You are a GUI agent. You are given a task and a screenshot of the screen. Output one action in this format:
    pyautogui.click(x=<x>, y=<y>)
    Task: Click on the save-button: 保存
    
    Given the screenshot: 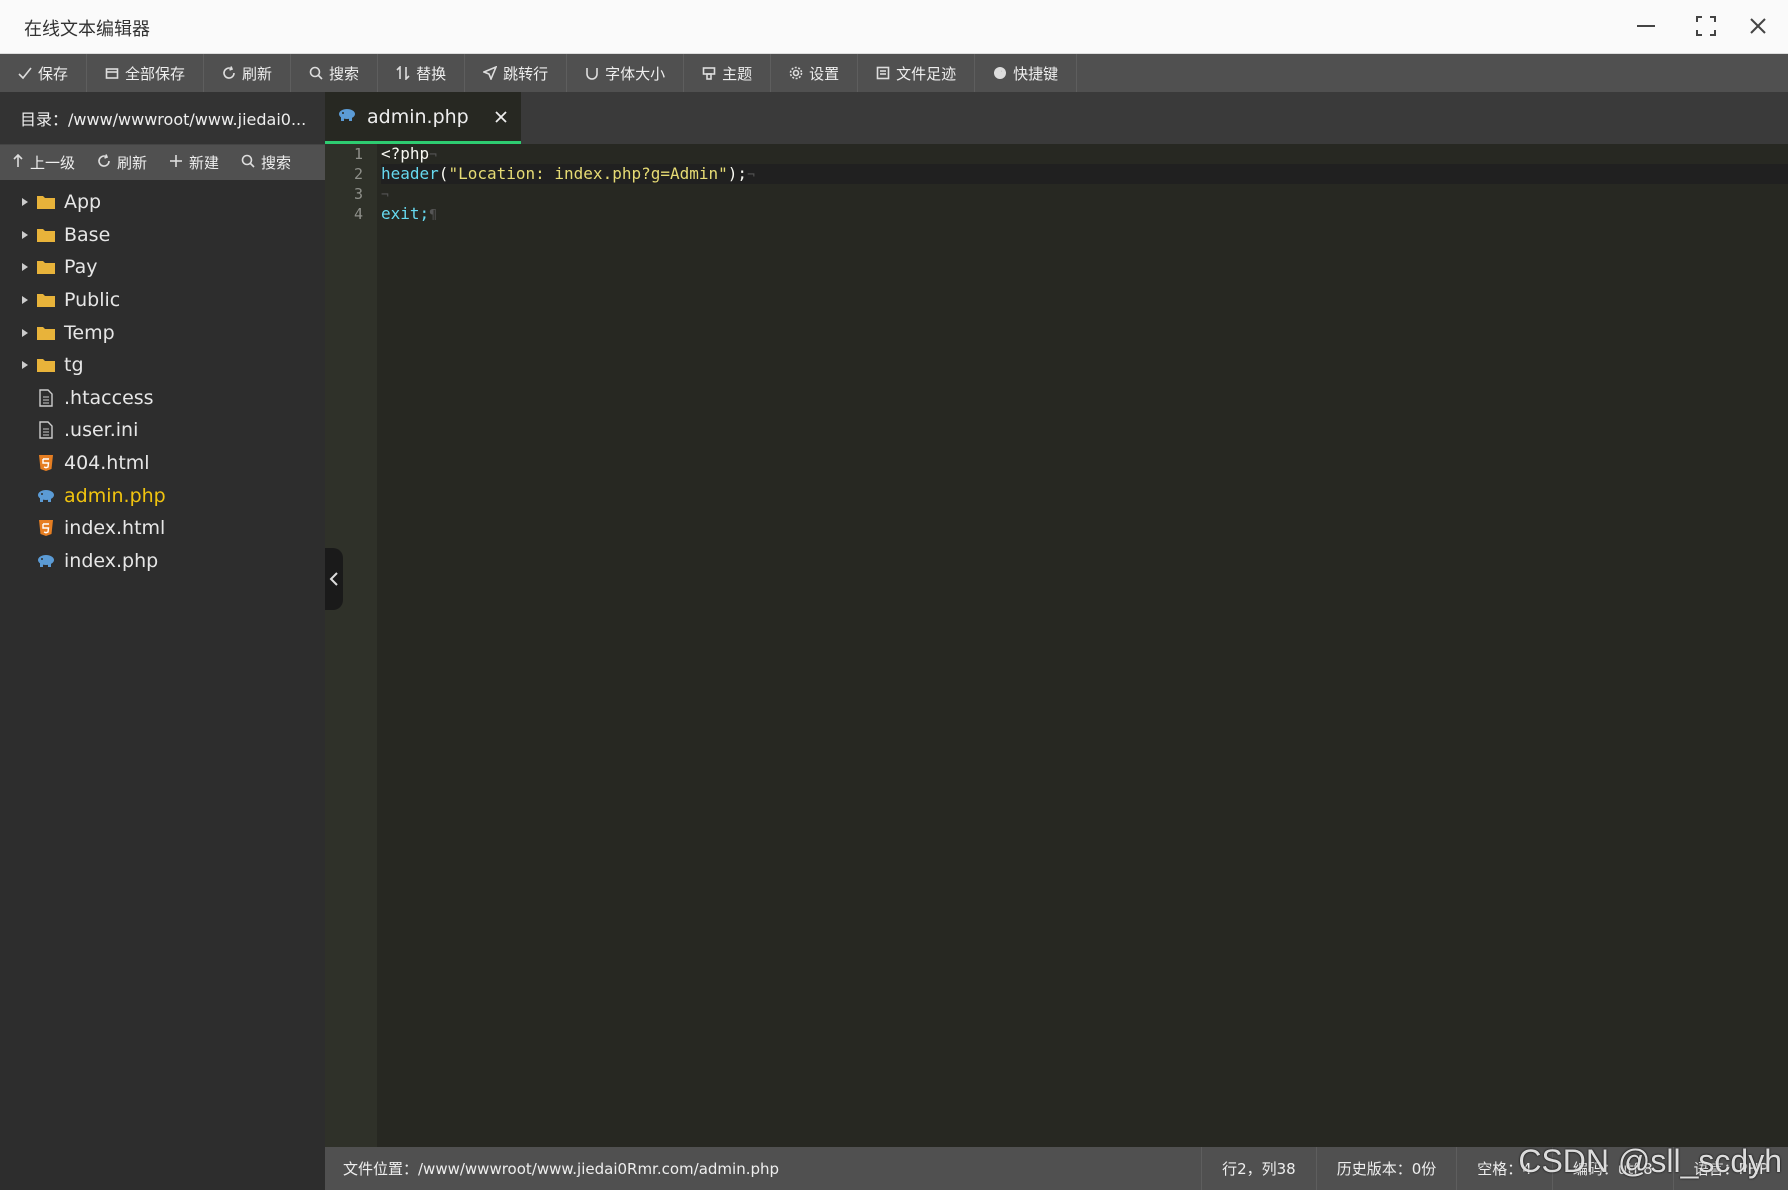 What is the action you would take?
    pyautogui.click(x=44, y=73)
    